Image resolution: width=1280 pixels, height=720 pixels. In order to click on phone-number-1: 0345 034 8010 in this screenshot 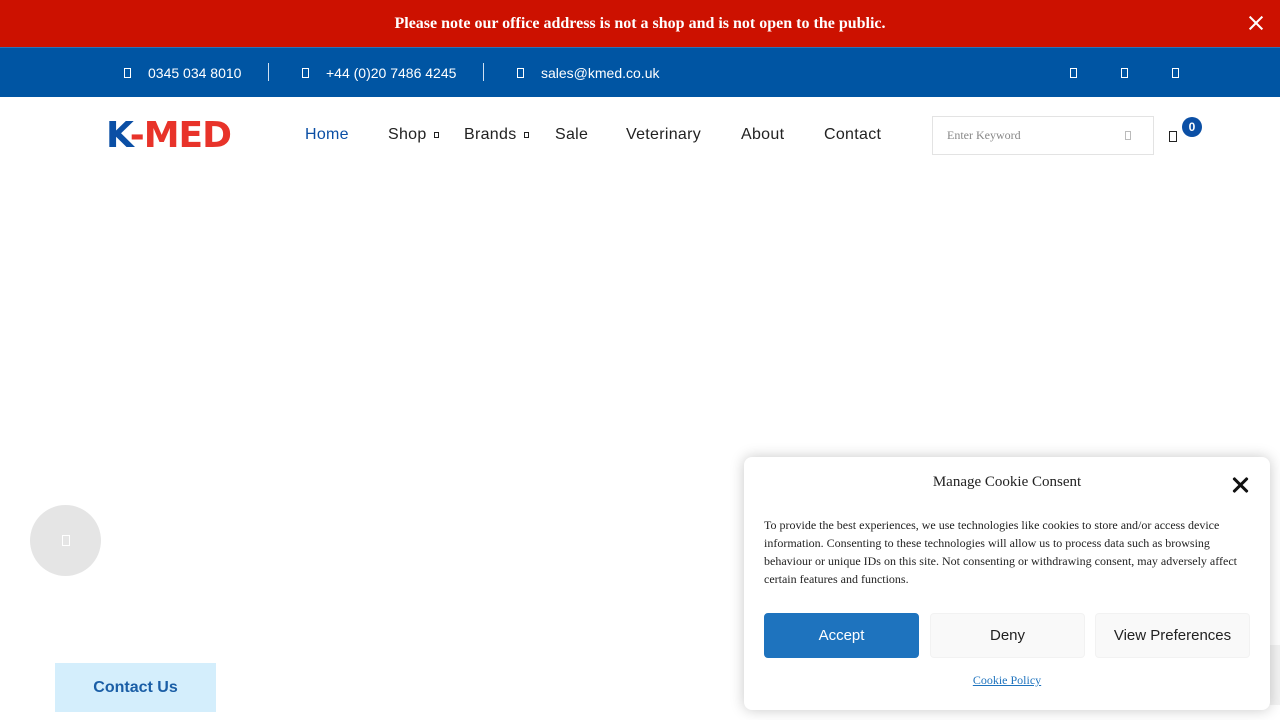, I will do `click(195, 73)`.